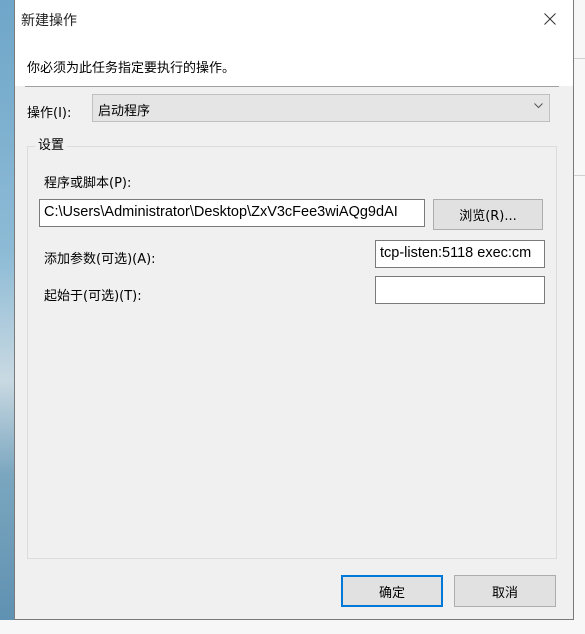  I want to click on background-window-bottom, so click(292, 627).